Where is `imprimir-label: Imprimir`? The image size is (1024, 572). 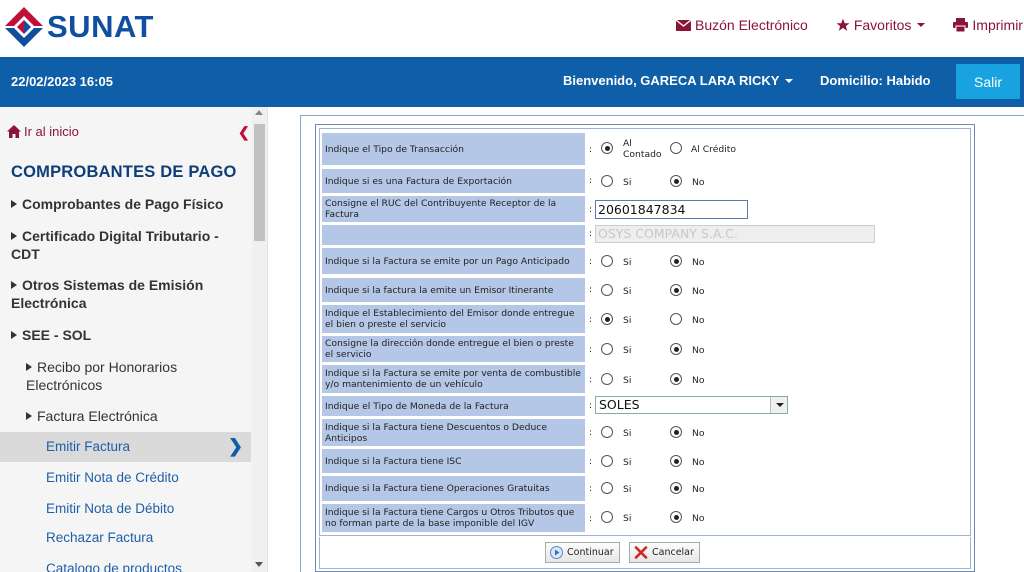 imprimir-label: Imprimir is located at coordinates (997, 25).